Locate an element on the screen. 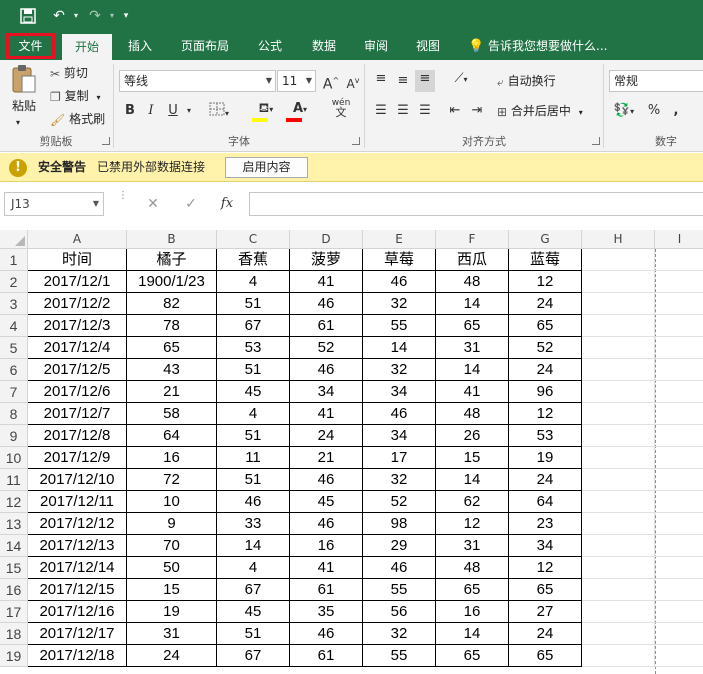 This screenshot has height=674, width=703. tab-home: 开始 is located at coordinates (87, 47).